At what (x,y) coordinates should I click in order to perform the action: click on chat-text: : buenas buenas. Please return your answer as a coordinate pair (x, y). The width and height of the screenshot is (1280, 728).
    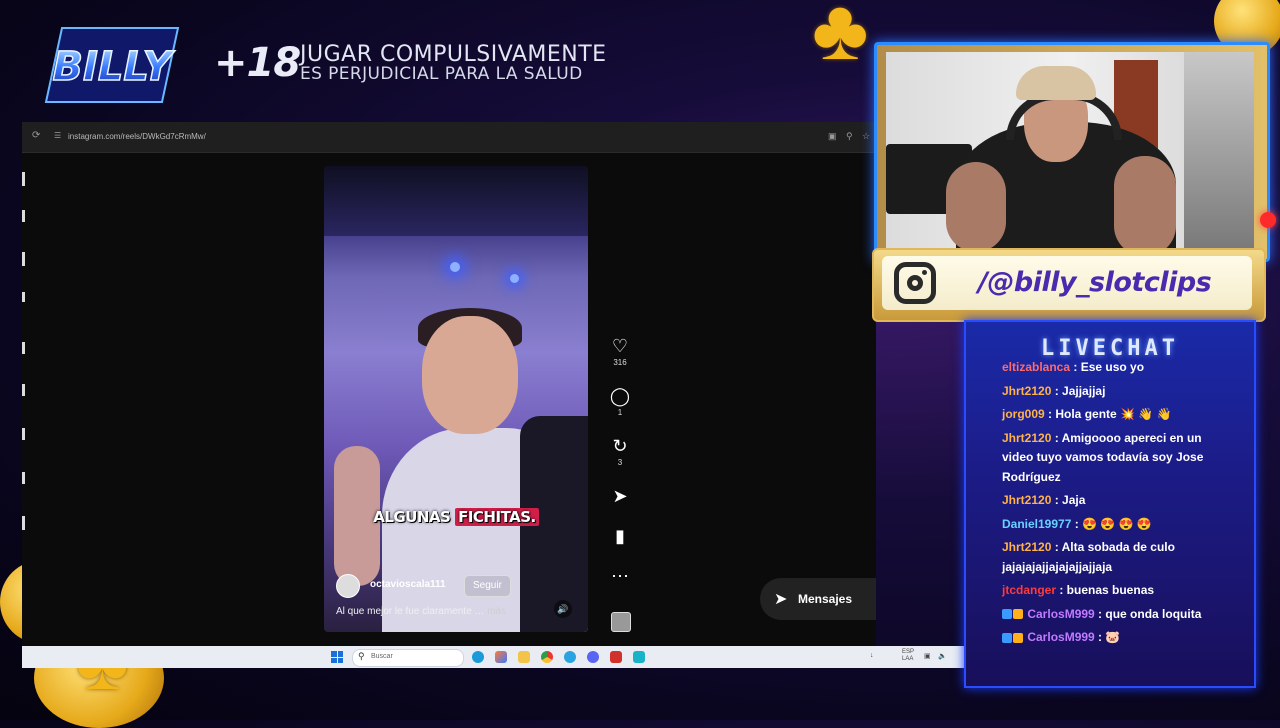
    Looking at the image, I should click on (1105, 590).